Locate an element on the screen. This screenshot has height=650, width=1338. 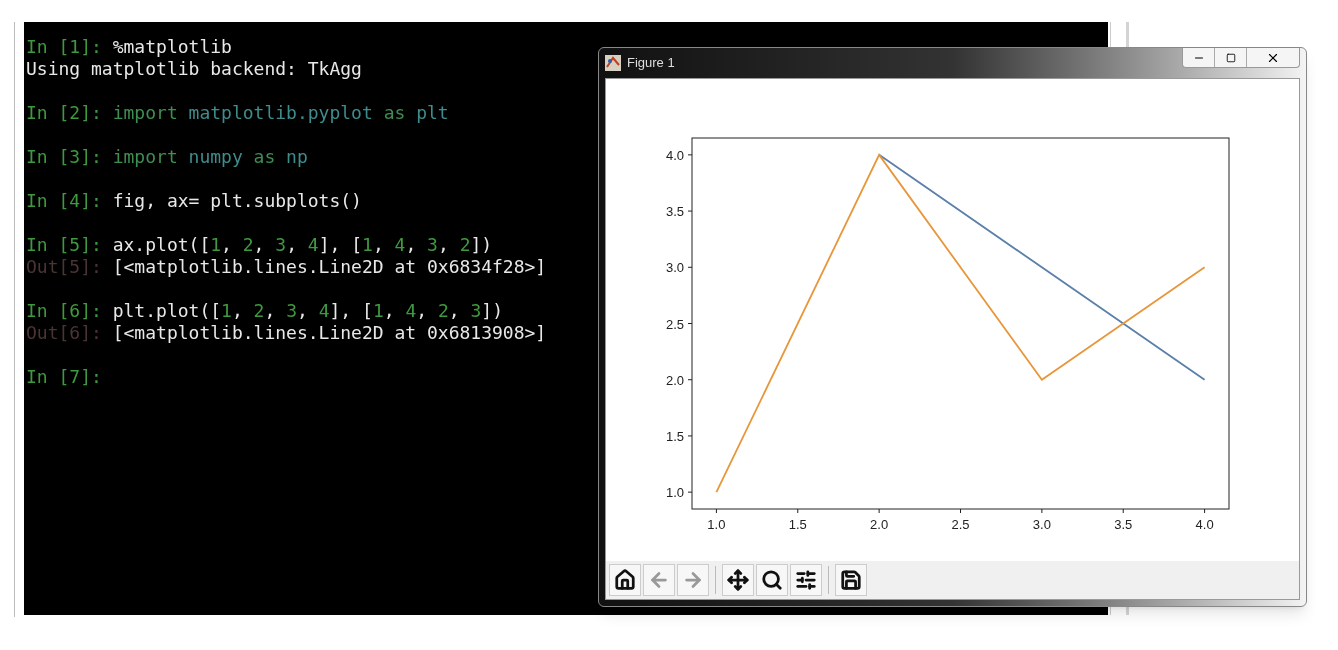
window-title: Figure 1 is located at coordinates (651, 63).